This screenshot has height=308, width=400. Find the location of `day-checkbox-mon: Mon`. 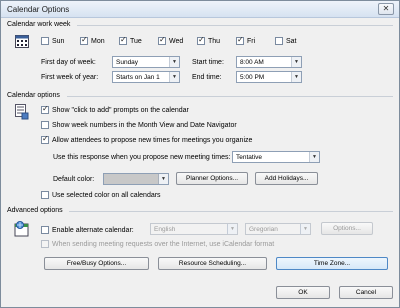

day-checkbox-mon: Mon is located at coordinates (92, 40).